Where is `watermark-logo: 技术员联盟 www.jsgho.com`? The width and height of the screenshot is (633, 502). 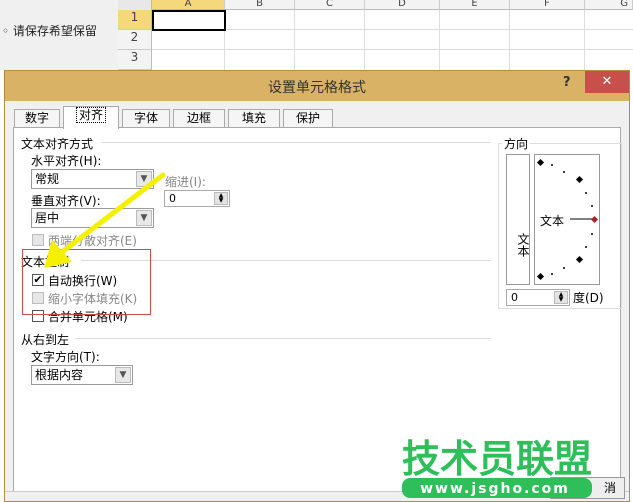 watermark-logo: 技术员联盟 www.jsgho.com is located at coordinates (497, 466).